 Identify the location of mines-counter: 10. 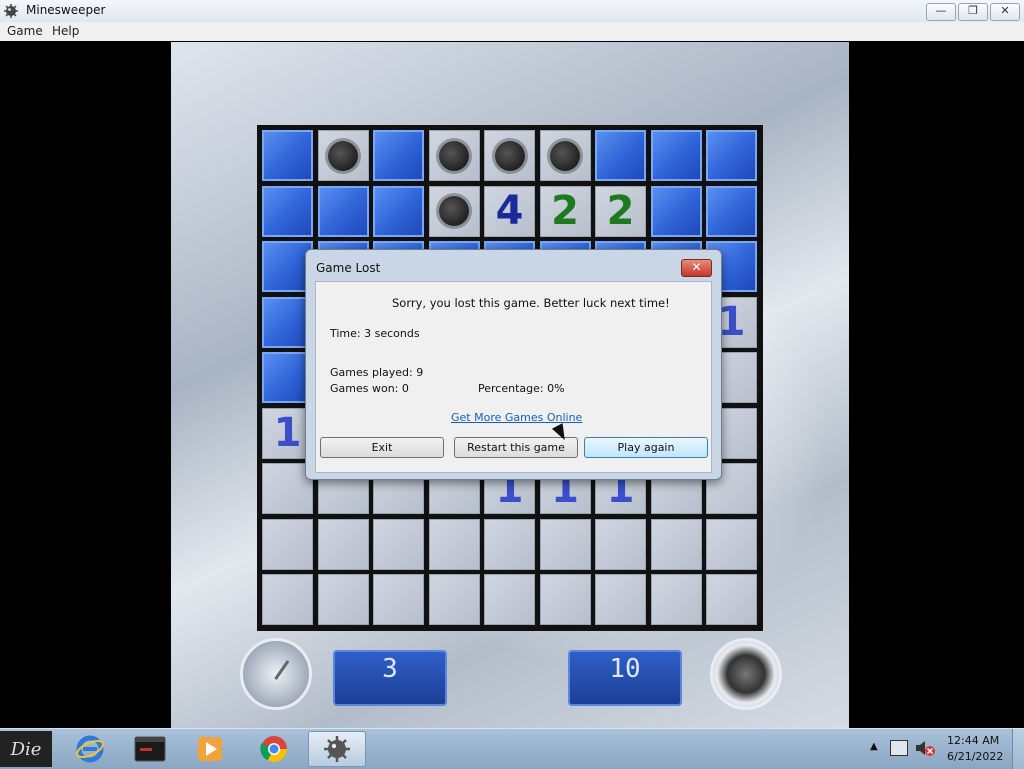
(625, 678).